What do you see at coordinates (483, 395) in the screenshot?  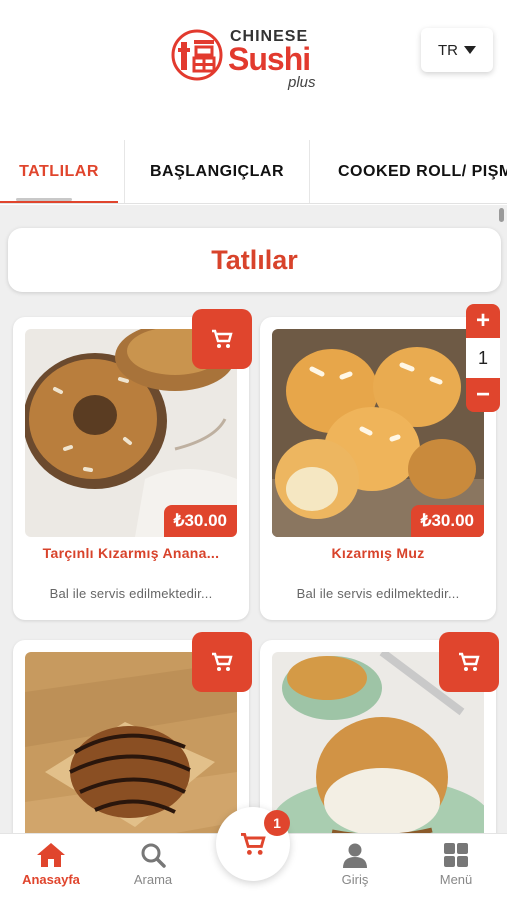 I see `decrease-quantity-button: −` at bounding box center [483, 395].